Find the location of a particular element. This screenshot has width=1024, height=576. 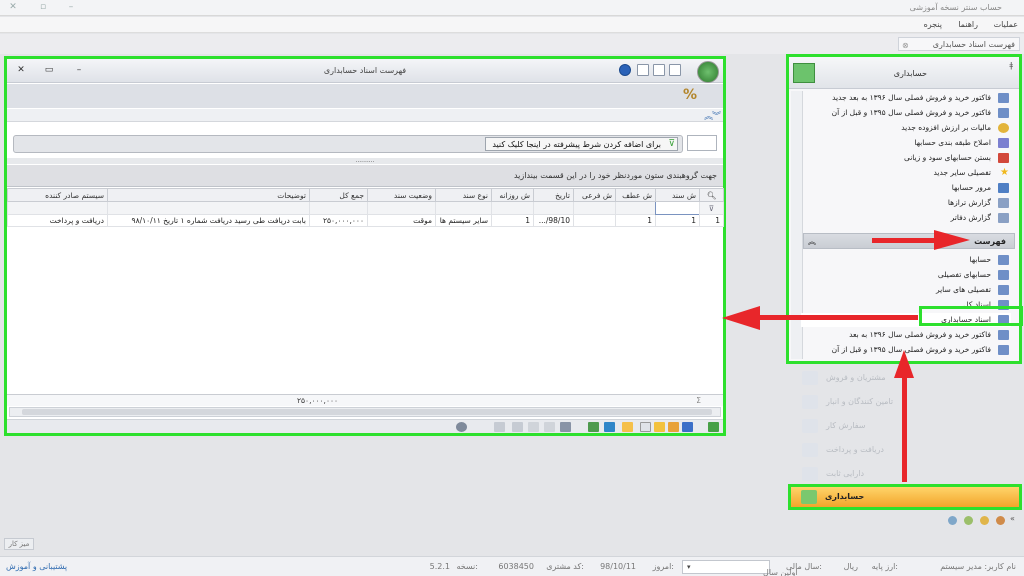

horizontal-scrollbar is located at coordinates (365, 412).